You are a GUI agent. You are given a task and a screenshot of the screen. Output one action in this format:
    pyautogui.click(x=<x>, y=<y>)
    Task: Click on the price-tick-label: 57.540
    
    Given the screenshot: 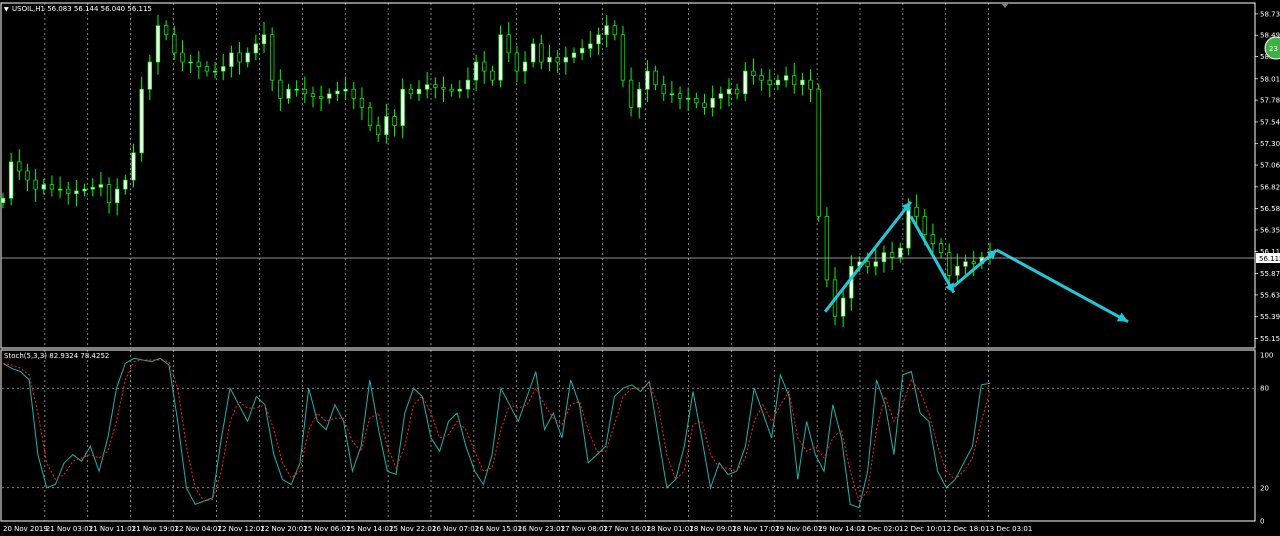 What is the action you would take?
    pyautogui.click(x=1270, y=122)
    